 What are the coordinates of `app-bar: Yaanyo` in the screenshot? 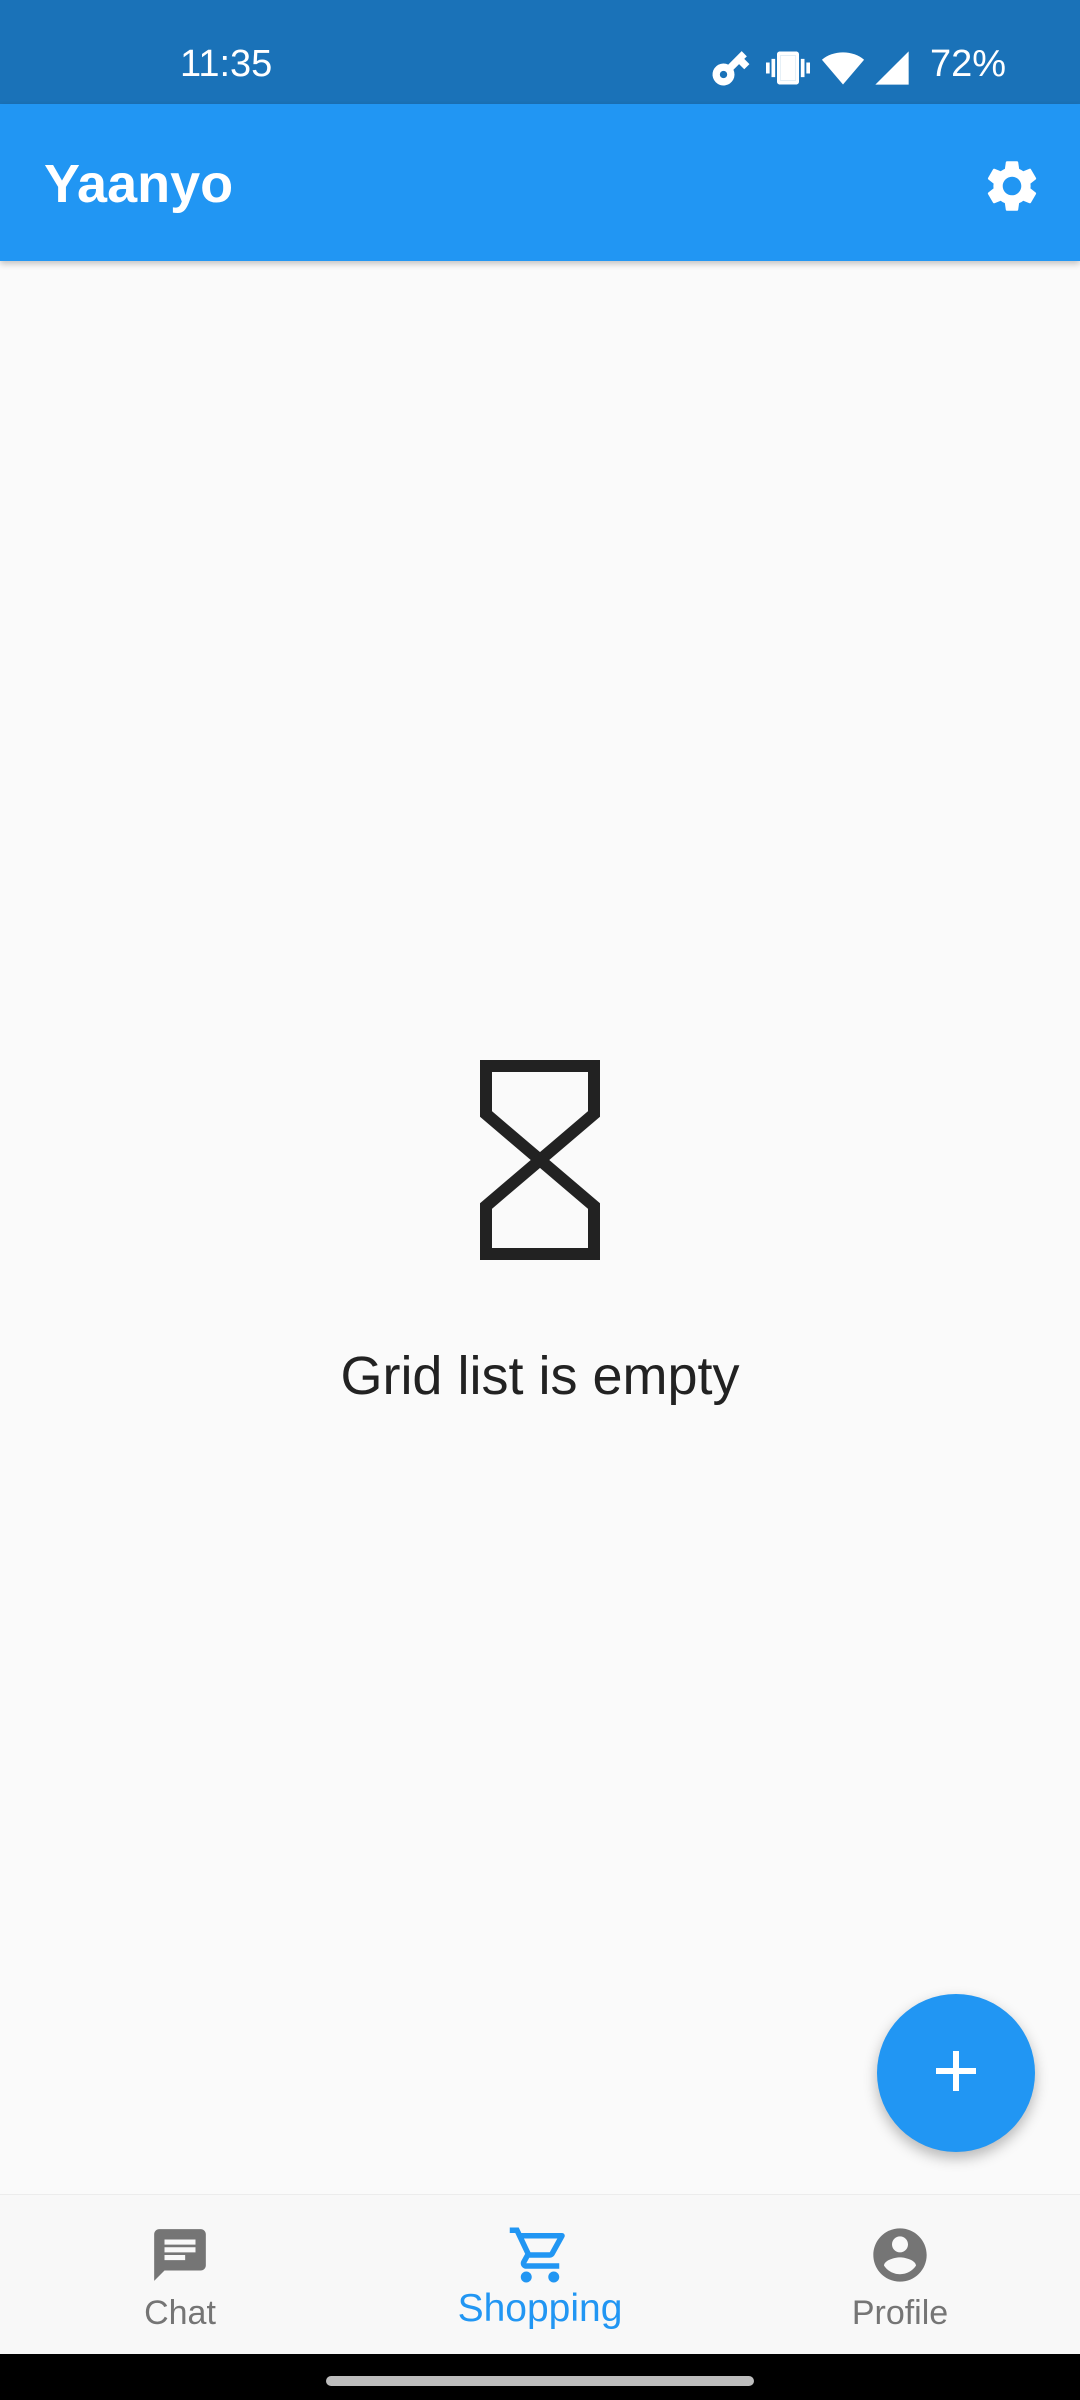 It's located at (540, 182).